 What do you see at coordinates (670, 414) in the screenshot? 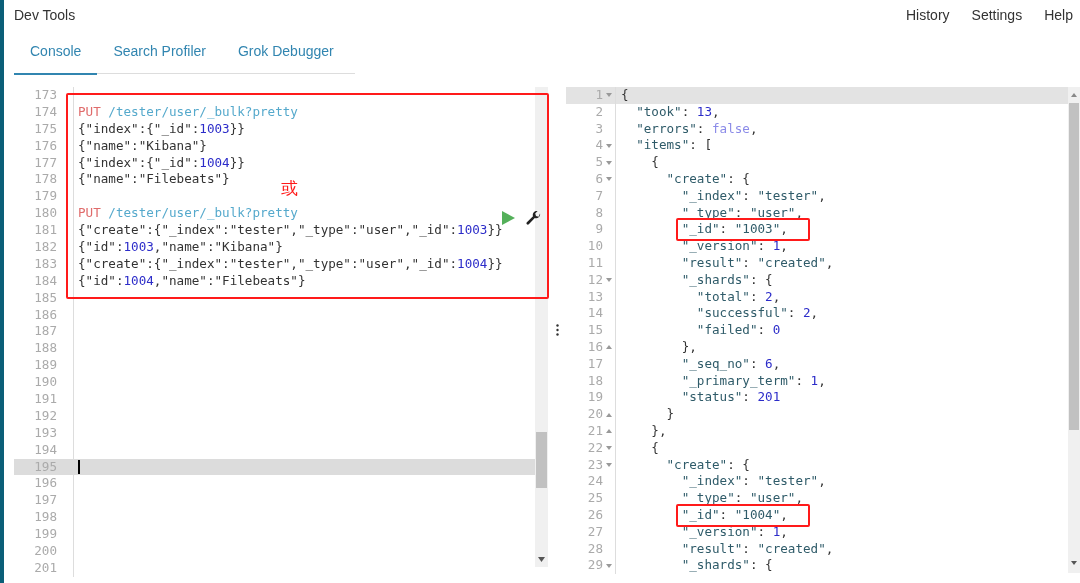
I see `code-line: }` at bounding box center [670, 414].